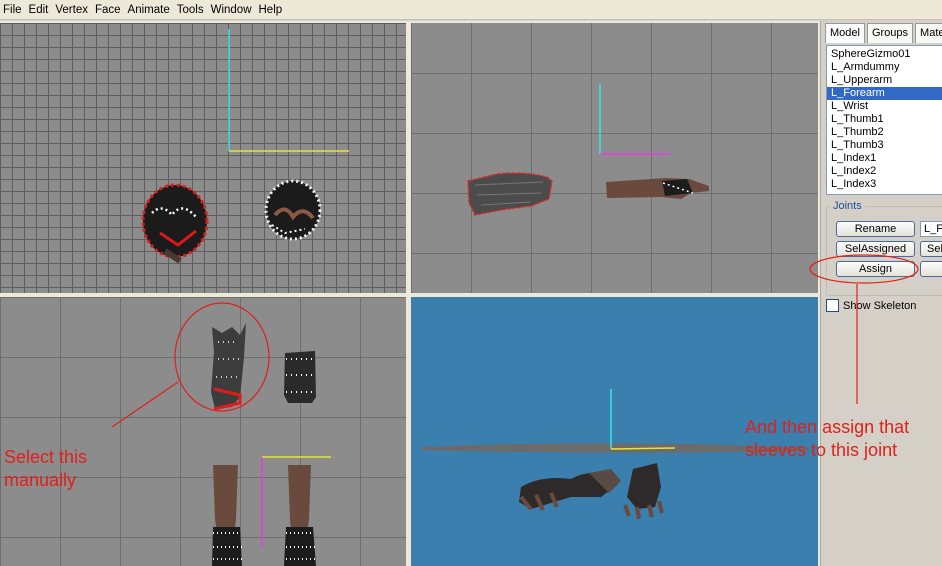 This screenshot has height=566, width=942. What do you see at coordinates (510, 194) in the screenshot?
I see `sleeve-side-mesh` at bounding box center [510, 194].